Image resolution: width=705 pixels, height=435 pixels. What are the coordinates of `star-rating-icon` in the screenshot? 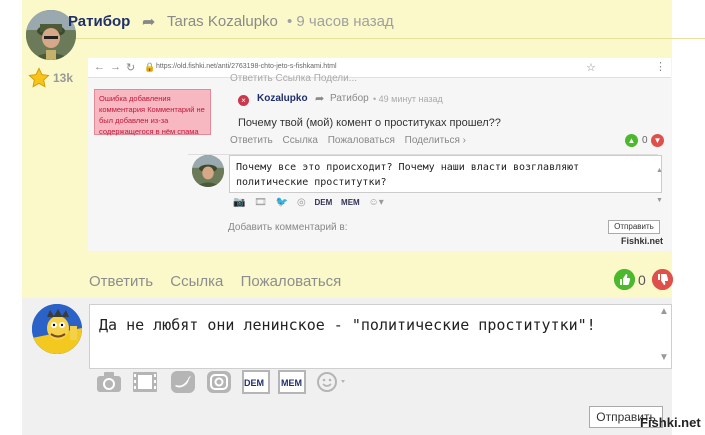 It's located at (39, 80).